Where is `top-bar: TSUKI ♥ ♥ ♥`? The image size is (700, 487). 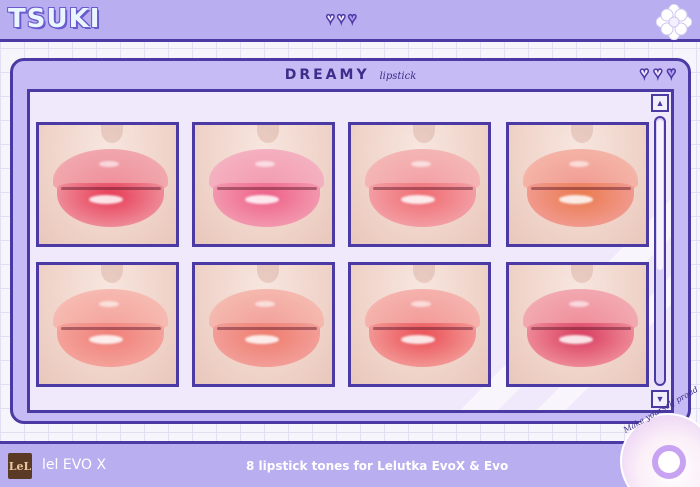
top-bar: TSUKI ♥ ♥ ♥ is located at coordinates (350, 21).